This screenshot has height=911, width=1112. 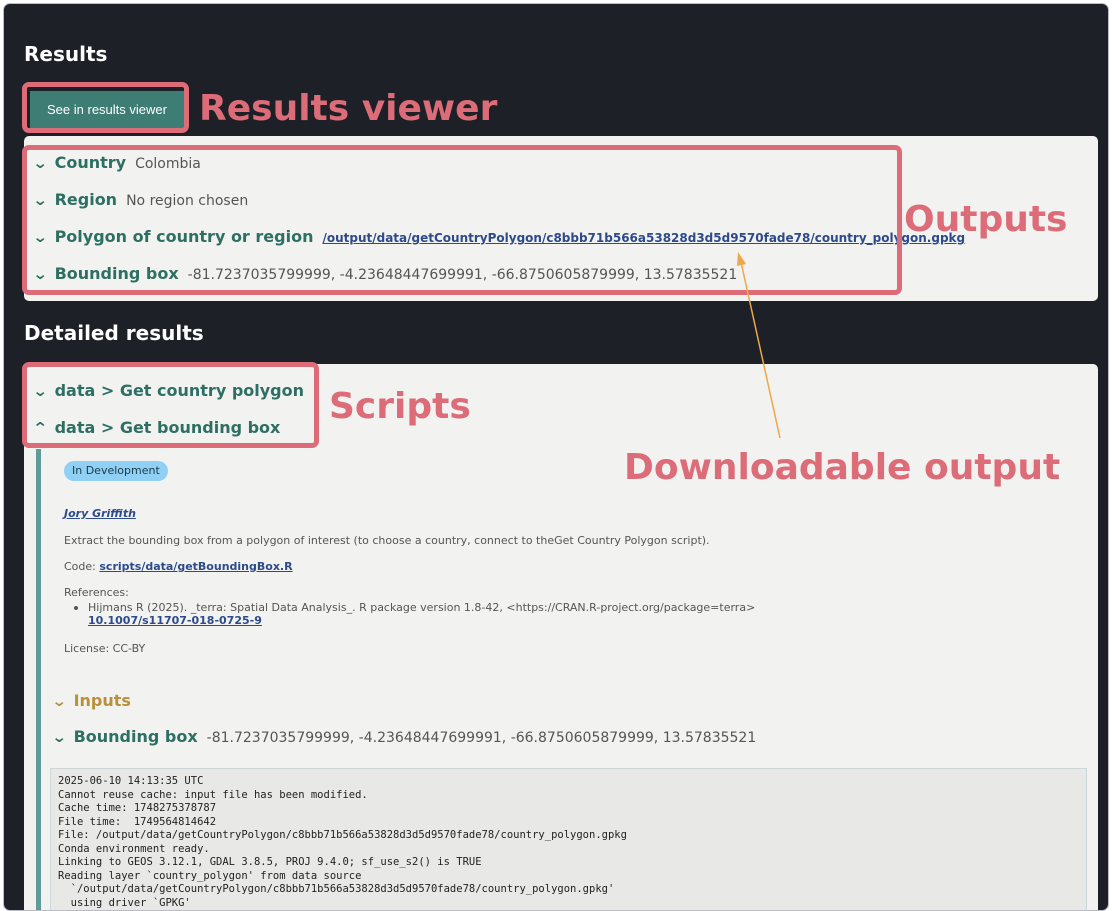 What do you see at coordinates (759, 345) in the screenshot?
I see `annotation-arrow` at bounding box center [759, 345].